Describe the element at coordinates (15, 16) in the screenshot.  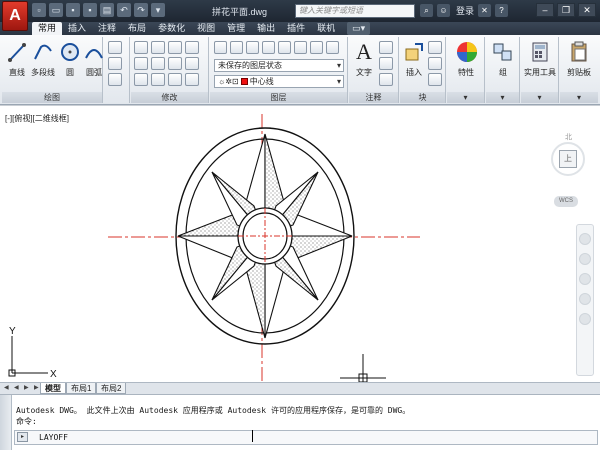
I see `application-menu-button: A` at that location.